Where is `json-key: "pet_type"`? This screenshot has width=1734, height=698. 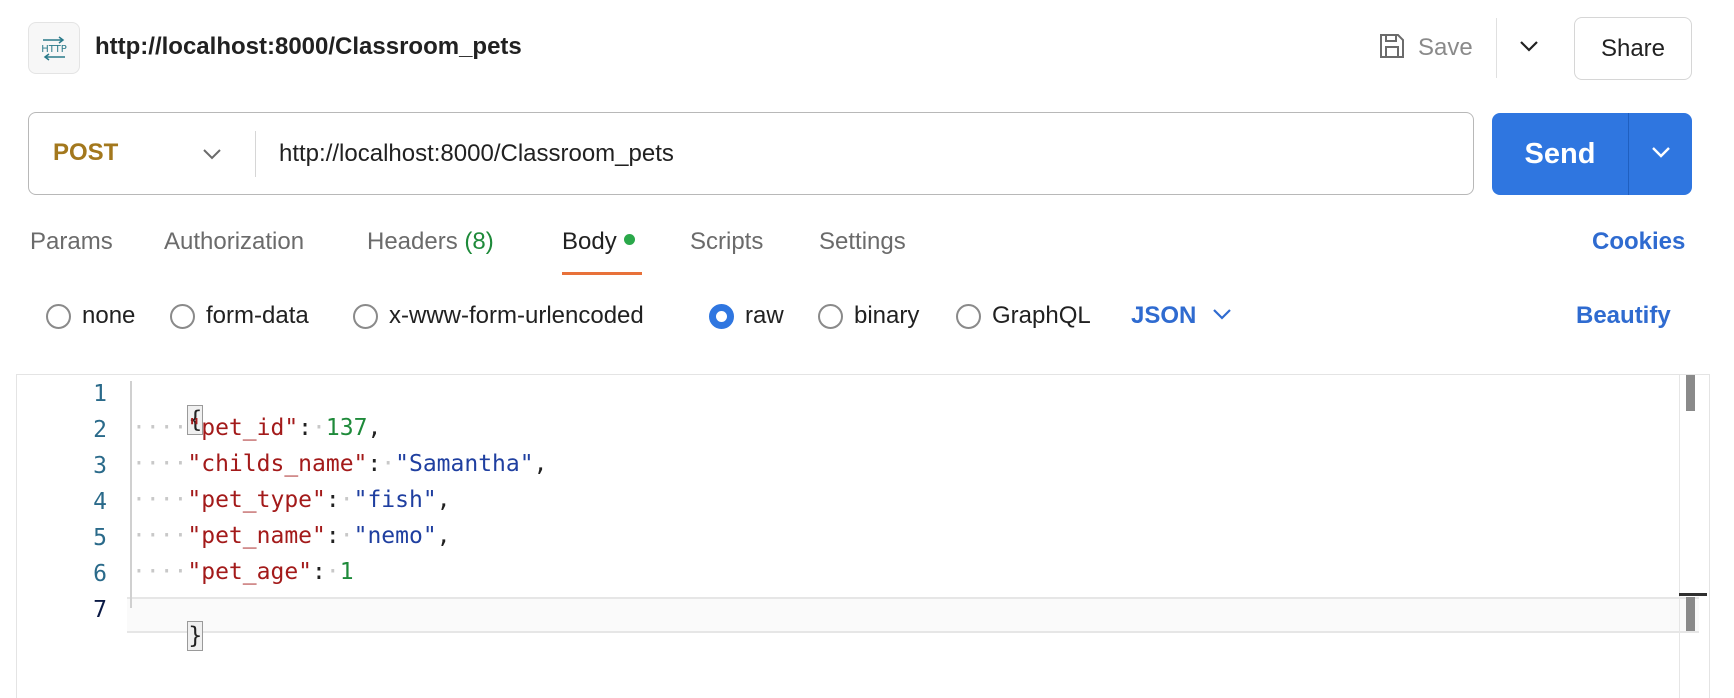 json-key: "pet_type" is located at coordinates (256, 500).